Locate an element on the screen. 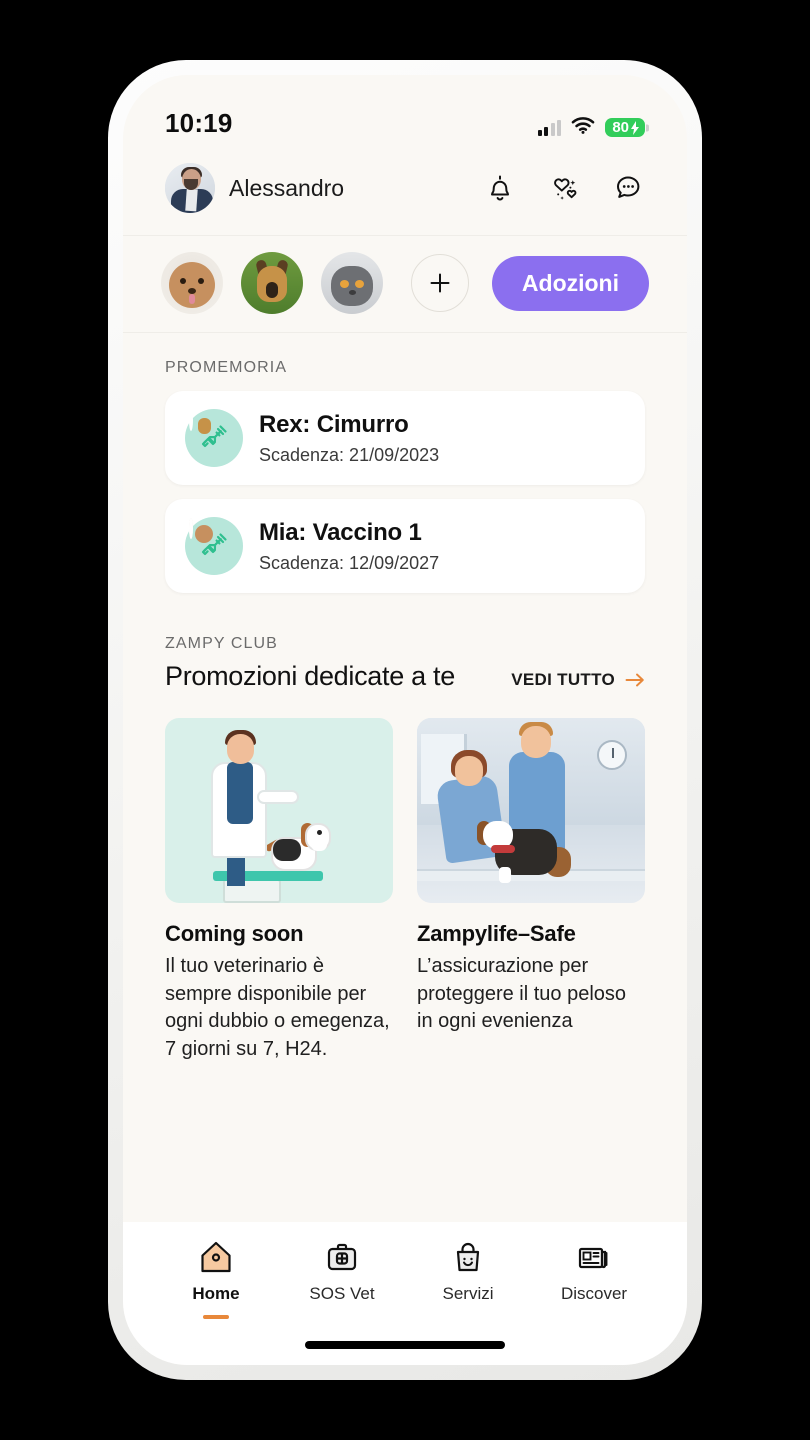 Image resolution: width=810 pixels, height=1440 pixels. promo-title: Zampylife–Safe is located at coordinates (496, 933).